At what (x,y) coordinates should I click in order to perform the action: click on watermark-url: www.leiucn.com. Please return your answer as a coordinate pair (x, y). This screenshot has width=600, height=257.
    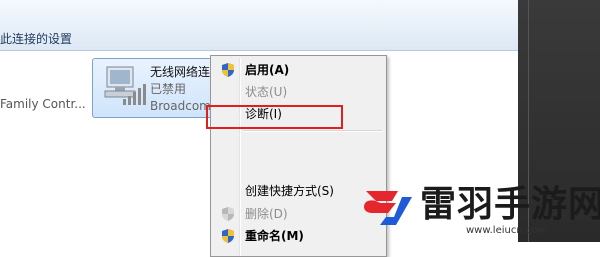
    Looking at the image, I should click on (507, 230).